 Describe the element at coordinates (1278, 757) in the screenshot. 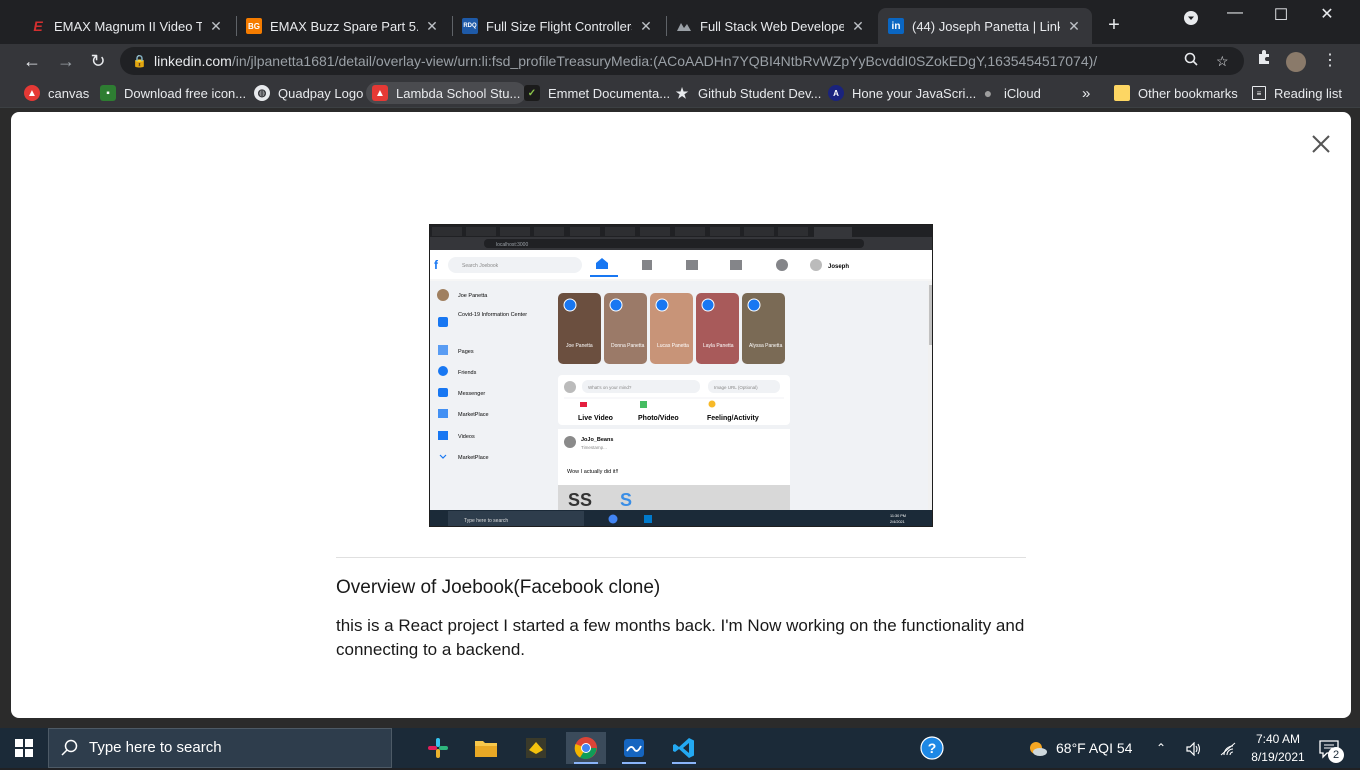

I see `clock-date: 8/19/2021` at that location.